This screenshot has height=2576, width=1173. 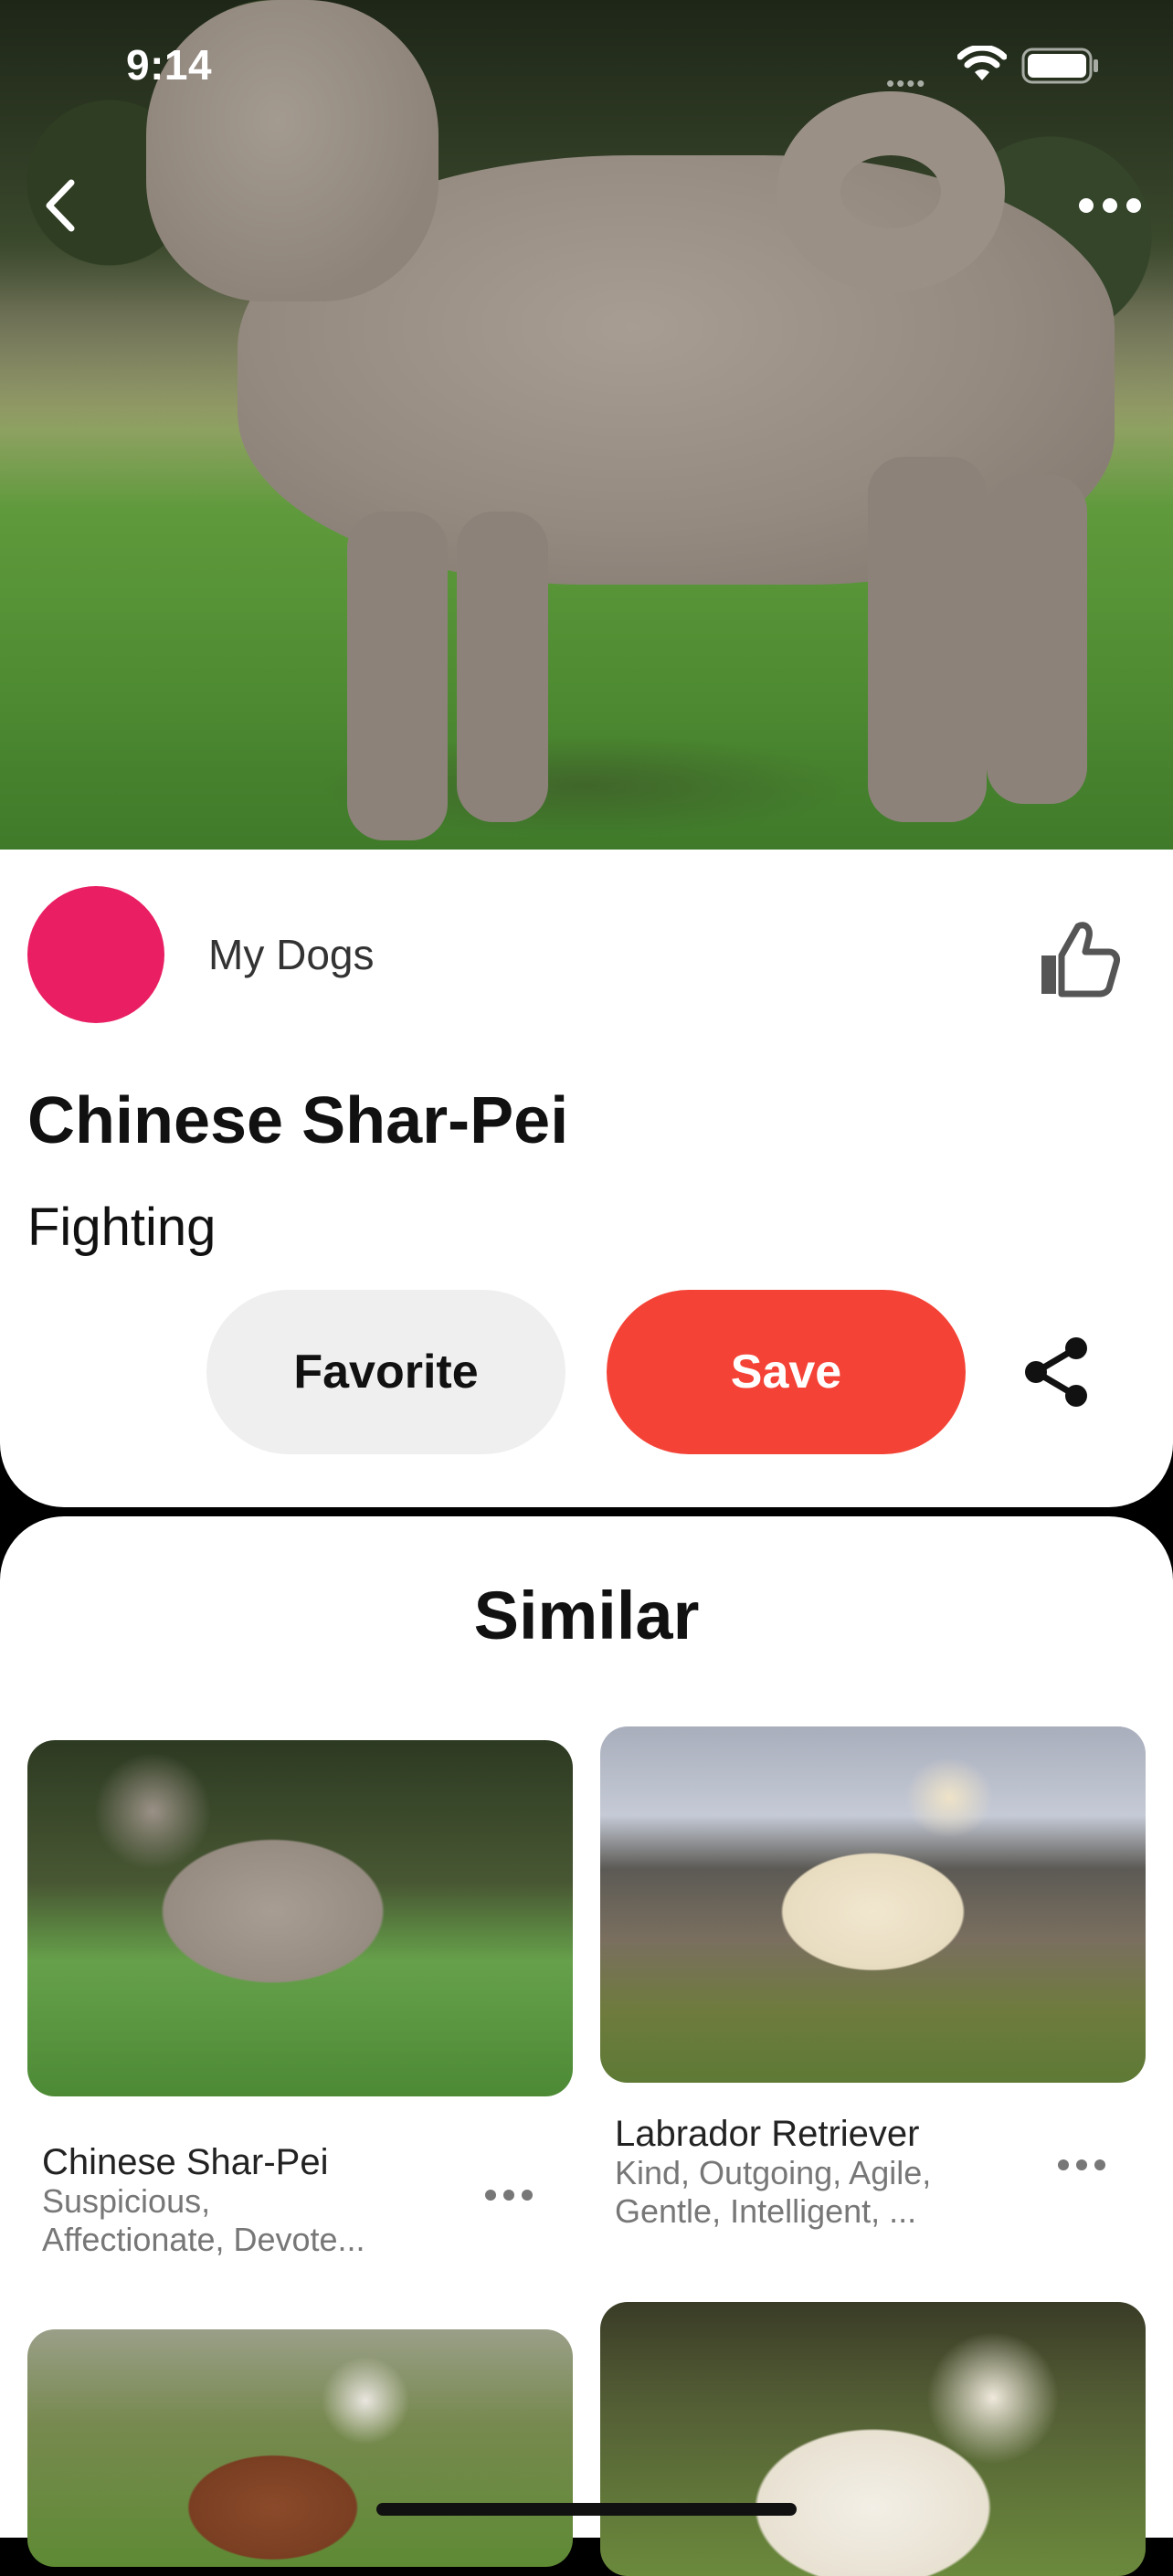 I want to click on pin-description-line1: Suspicious,, so click(x=126, y=2201).